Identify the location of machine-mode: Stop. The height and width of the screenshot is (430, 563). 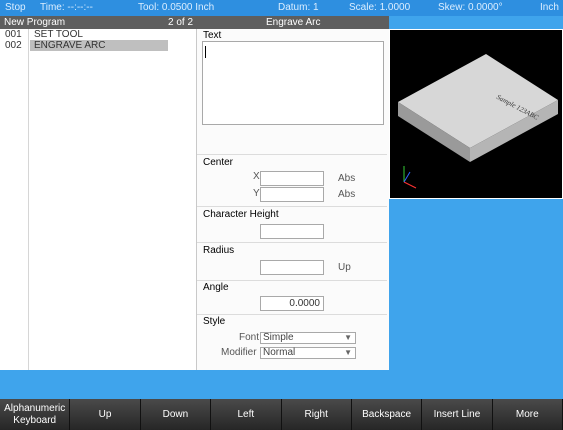
(15, 7).